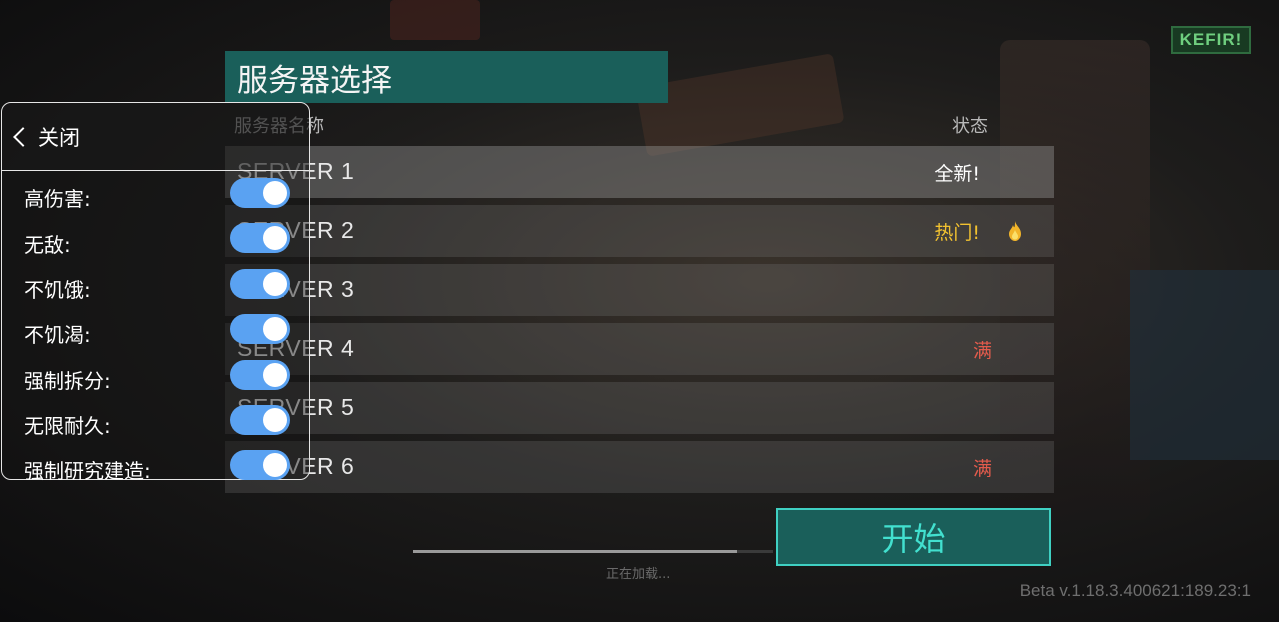 The height and width of the screenshot is (622, 1279). What do you see at coordinates (155, 137) in the screenshot?
I see `mod-menu-close-button: 关闭` at bounding box center [155, 137].